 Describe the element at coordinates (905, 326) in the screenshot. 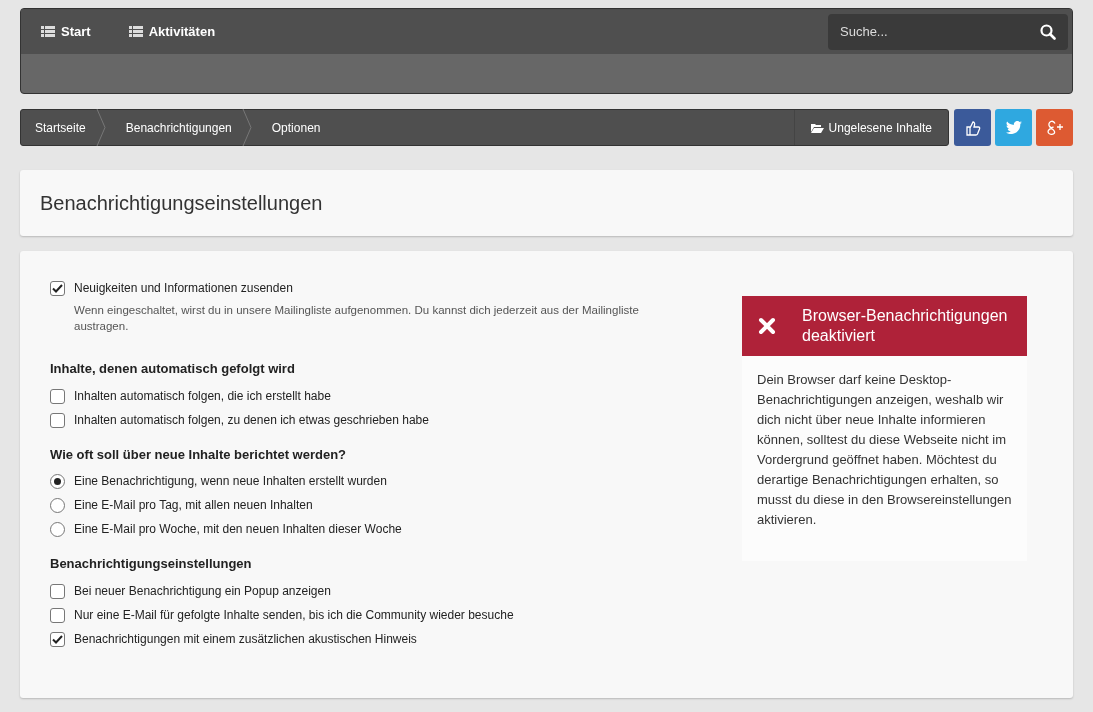

I see `alert-title: Browser-Benachrichtigungen deaktiviert` at that location.